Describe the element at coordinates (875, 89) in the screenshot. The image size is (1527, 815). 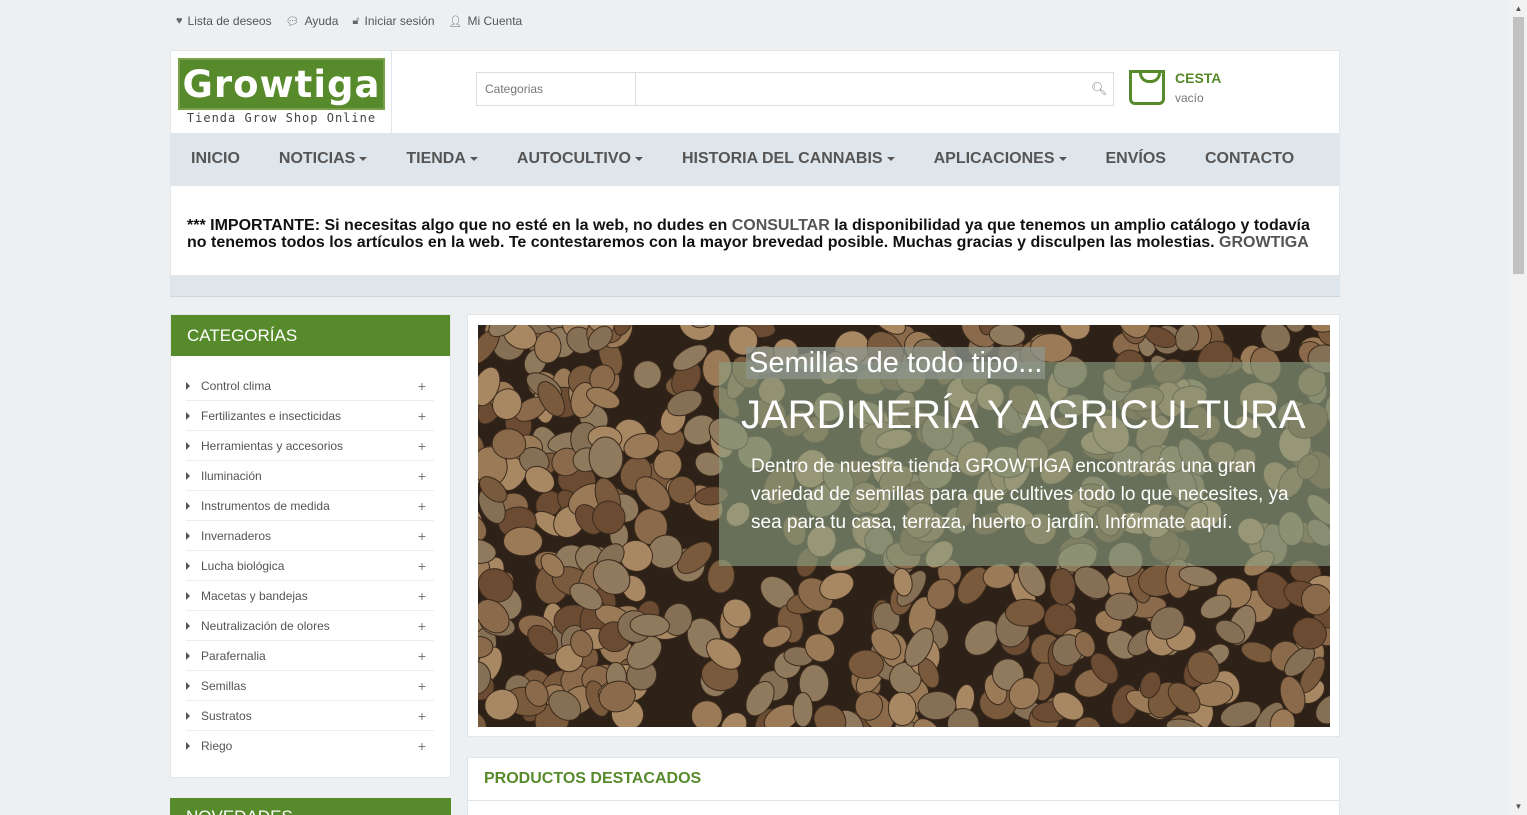
I see `search-input` at that location.